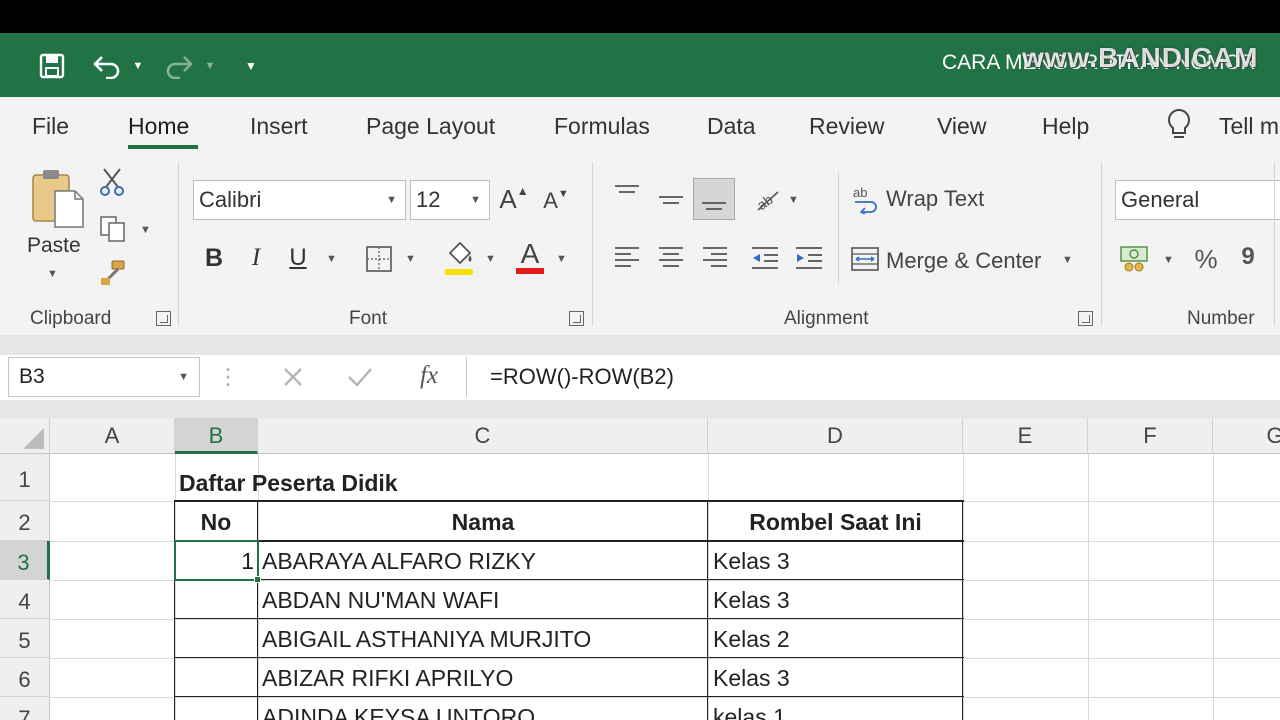 The width and height of the screenshot is (1280, 720). I want to click on column-header-g: G, so click(1246, 436).